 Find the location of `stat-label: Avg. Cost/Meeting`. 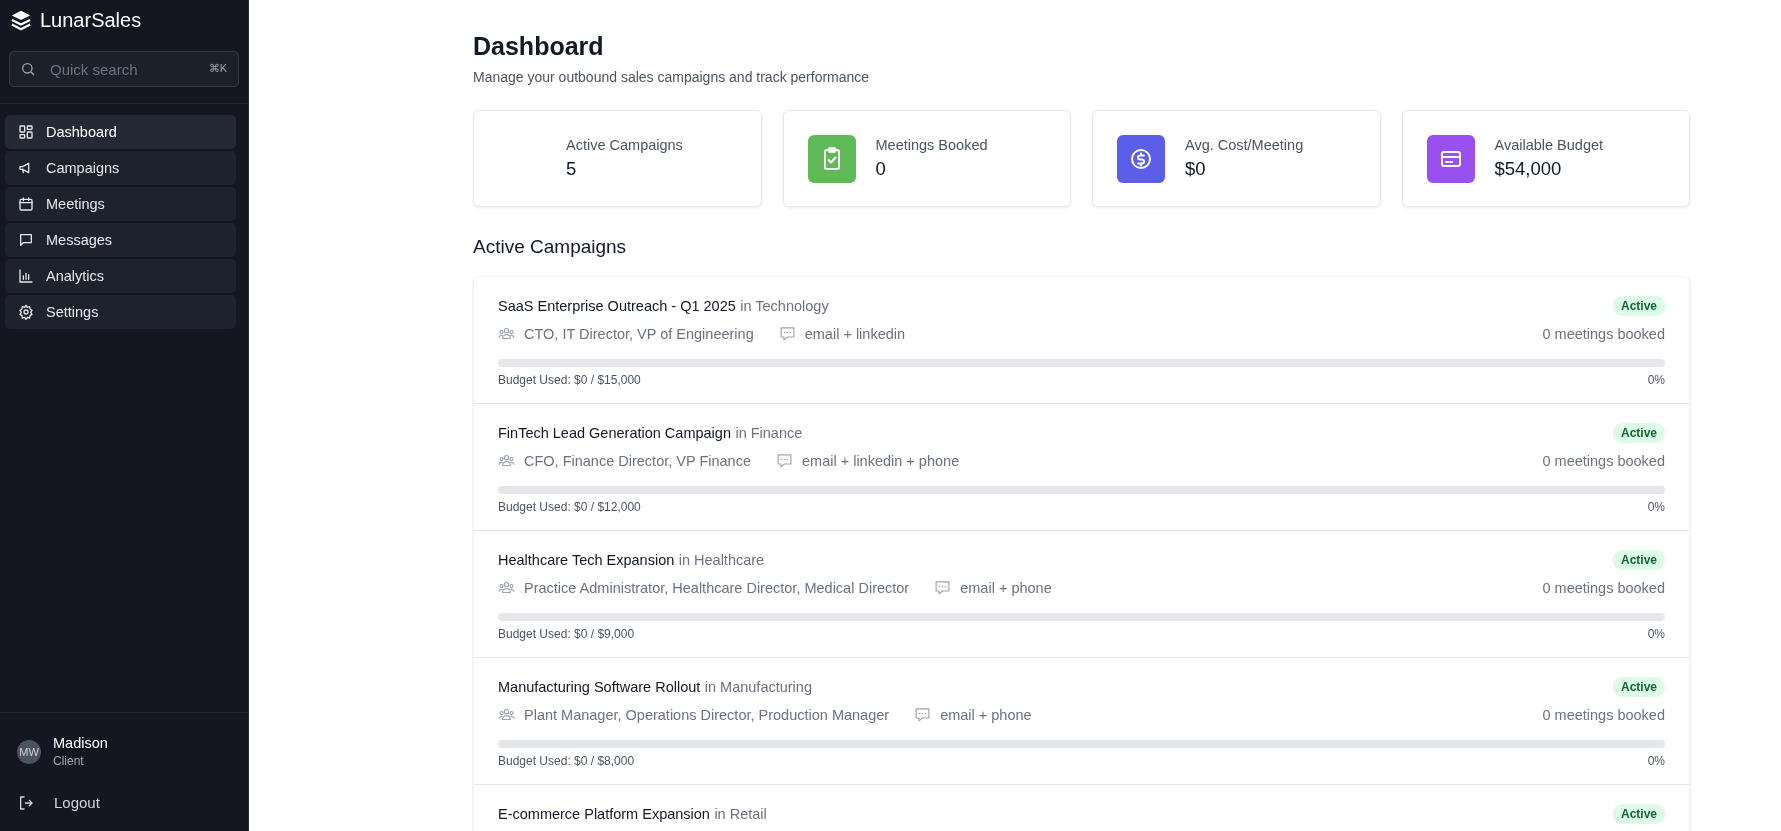

stat-label: Avg. Cost/Meeting is located at coordinates (1244, 145).